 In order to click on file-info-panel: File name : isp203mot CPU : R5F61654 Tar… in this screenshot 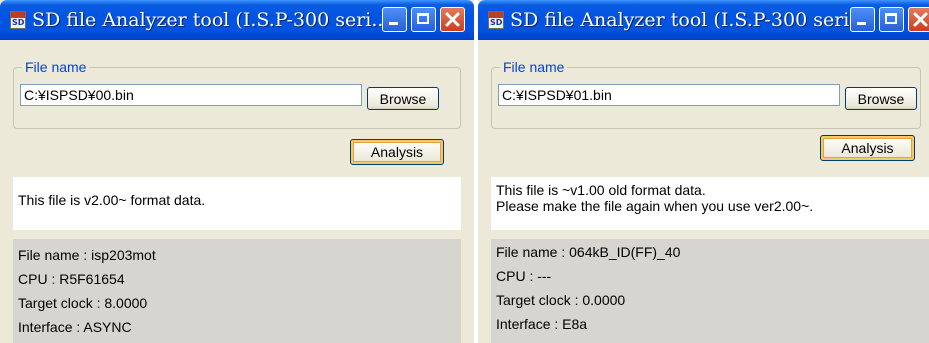, I will do `click(237, 291)`.